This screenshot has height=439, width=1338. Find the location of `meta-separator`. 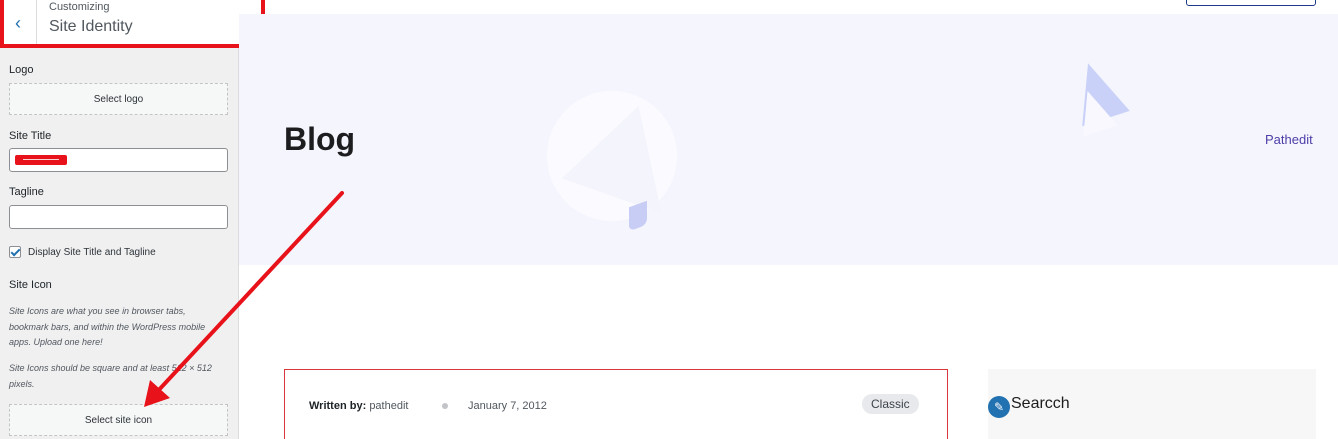

meta-separator is located at coordinates (445, 406).